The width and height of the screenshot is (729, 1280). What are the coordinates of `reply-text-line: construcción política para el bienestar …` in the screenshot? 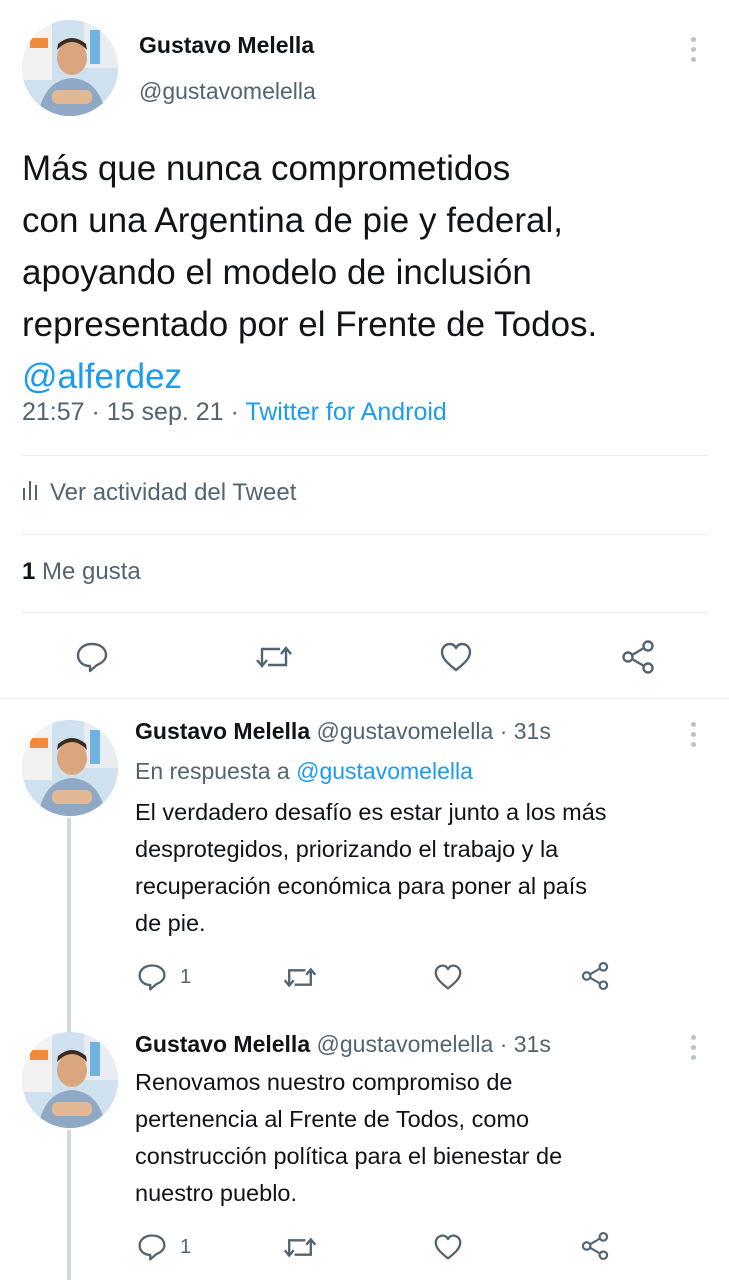 It's located at (349, 1156).